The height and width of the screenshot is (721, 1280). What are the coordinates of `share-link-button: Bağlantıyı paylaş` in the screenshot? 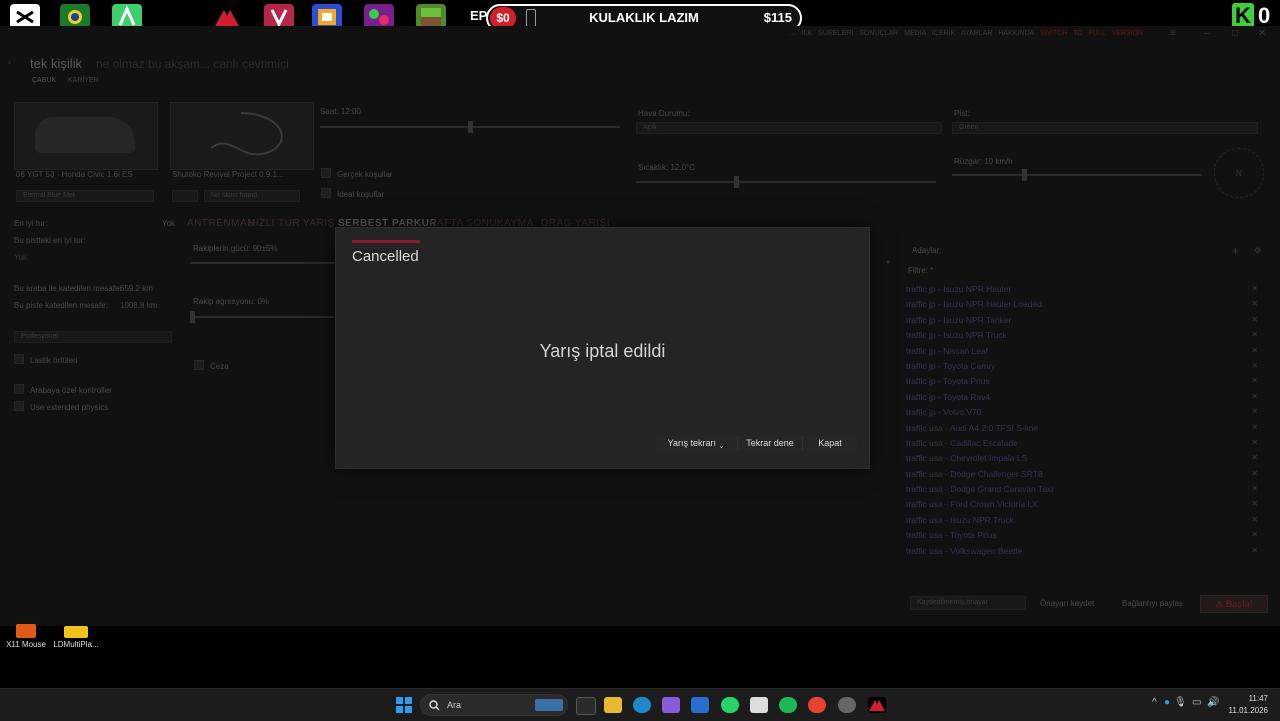 It's located at (1152, 603).